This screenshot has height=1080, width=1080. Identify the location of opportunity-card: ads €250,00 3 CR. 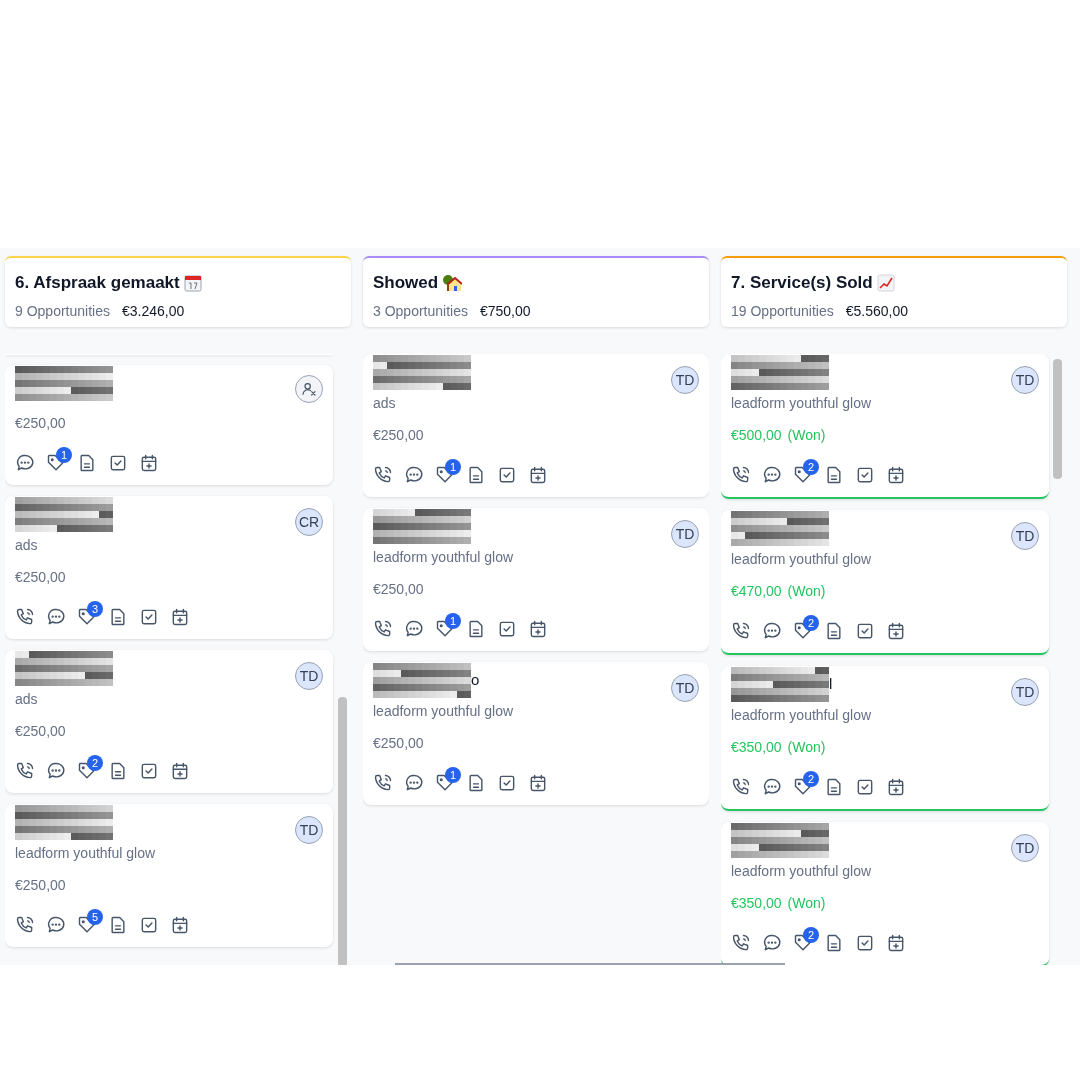
(169, 567).